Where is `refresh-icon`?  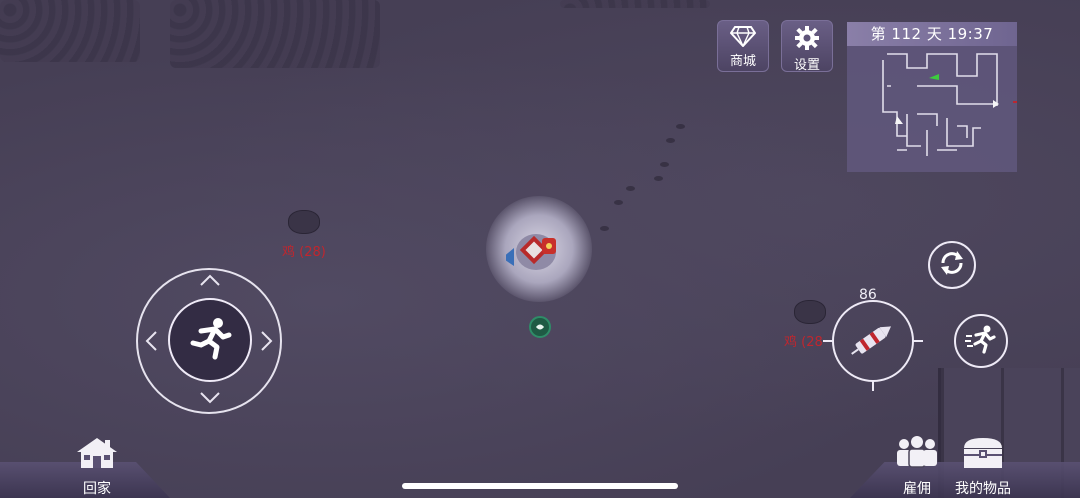
refresh-icon is located at coordinates (952, 265).